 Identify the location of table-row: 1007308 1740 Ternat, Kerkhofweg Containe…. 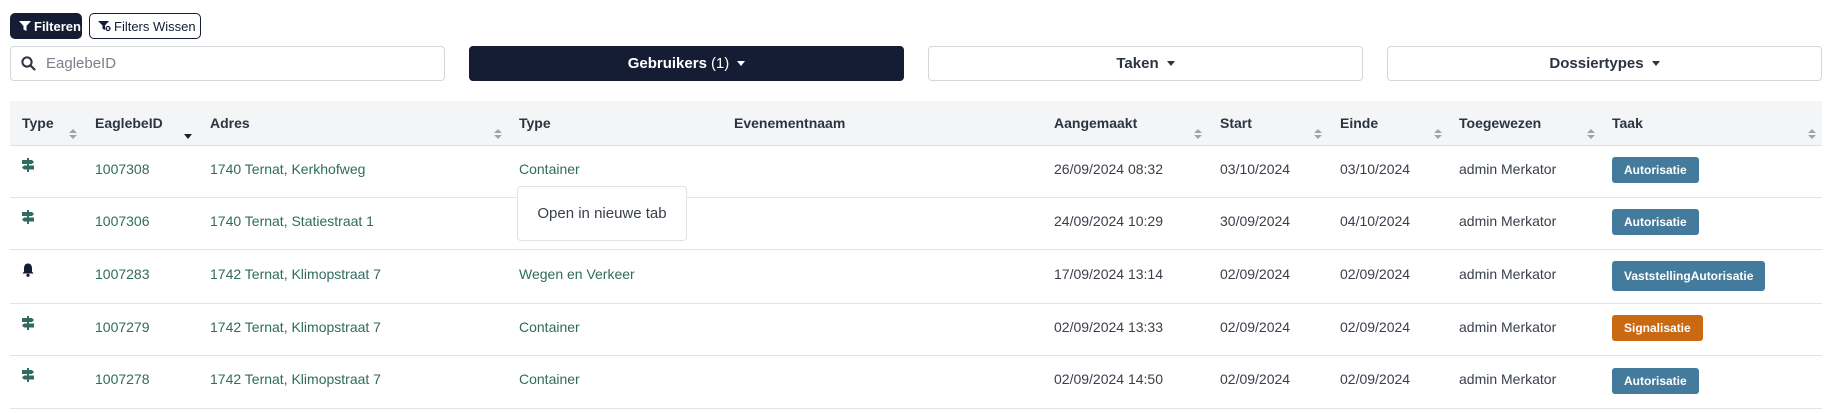
(916, 172).